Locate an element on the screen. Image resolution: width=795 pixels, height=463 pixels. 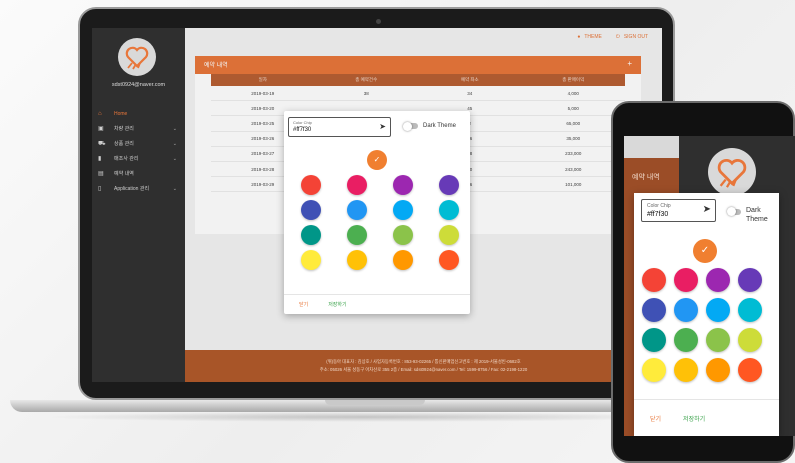
laptop-shadow is located at coordinates (365, 417).